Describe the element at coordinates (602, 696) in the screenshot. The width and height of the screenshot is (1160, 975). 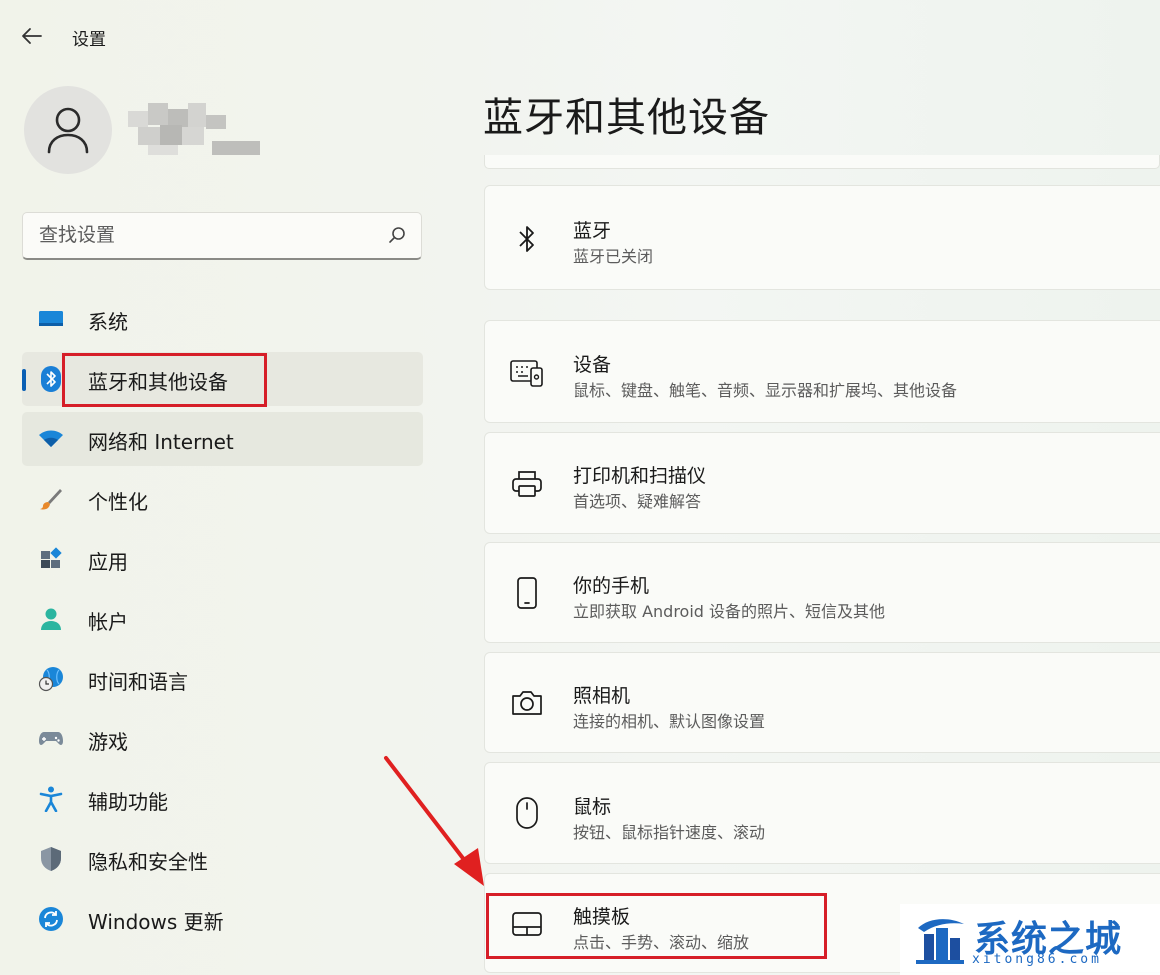
I see `card-title: 照相机` at that location.